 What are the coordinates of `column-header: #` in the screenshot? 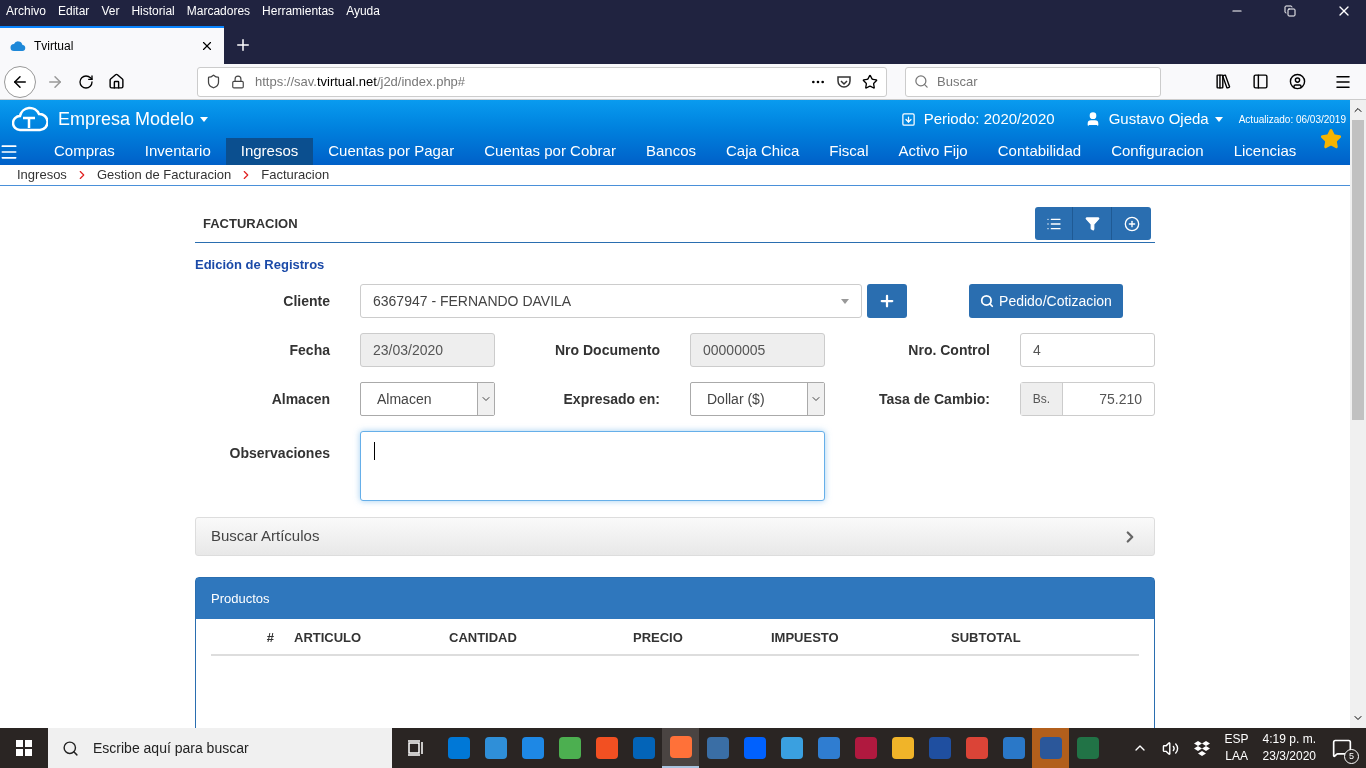 It's located at (270, 637).